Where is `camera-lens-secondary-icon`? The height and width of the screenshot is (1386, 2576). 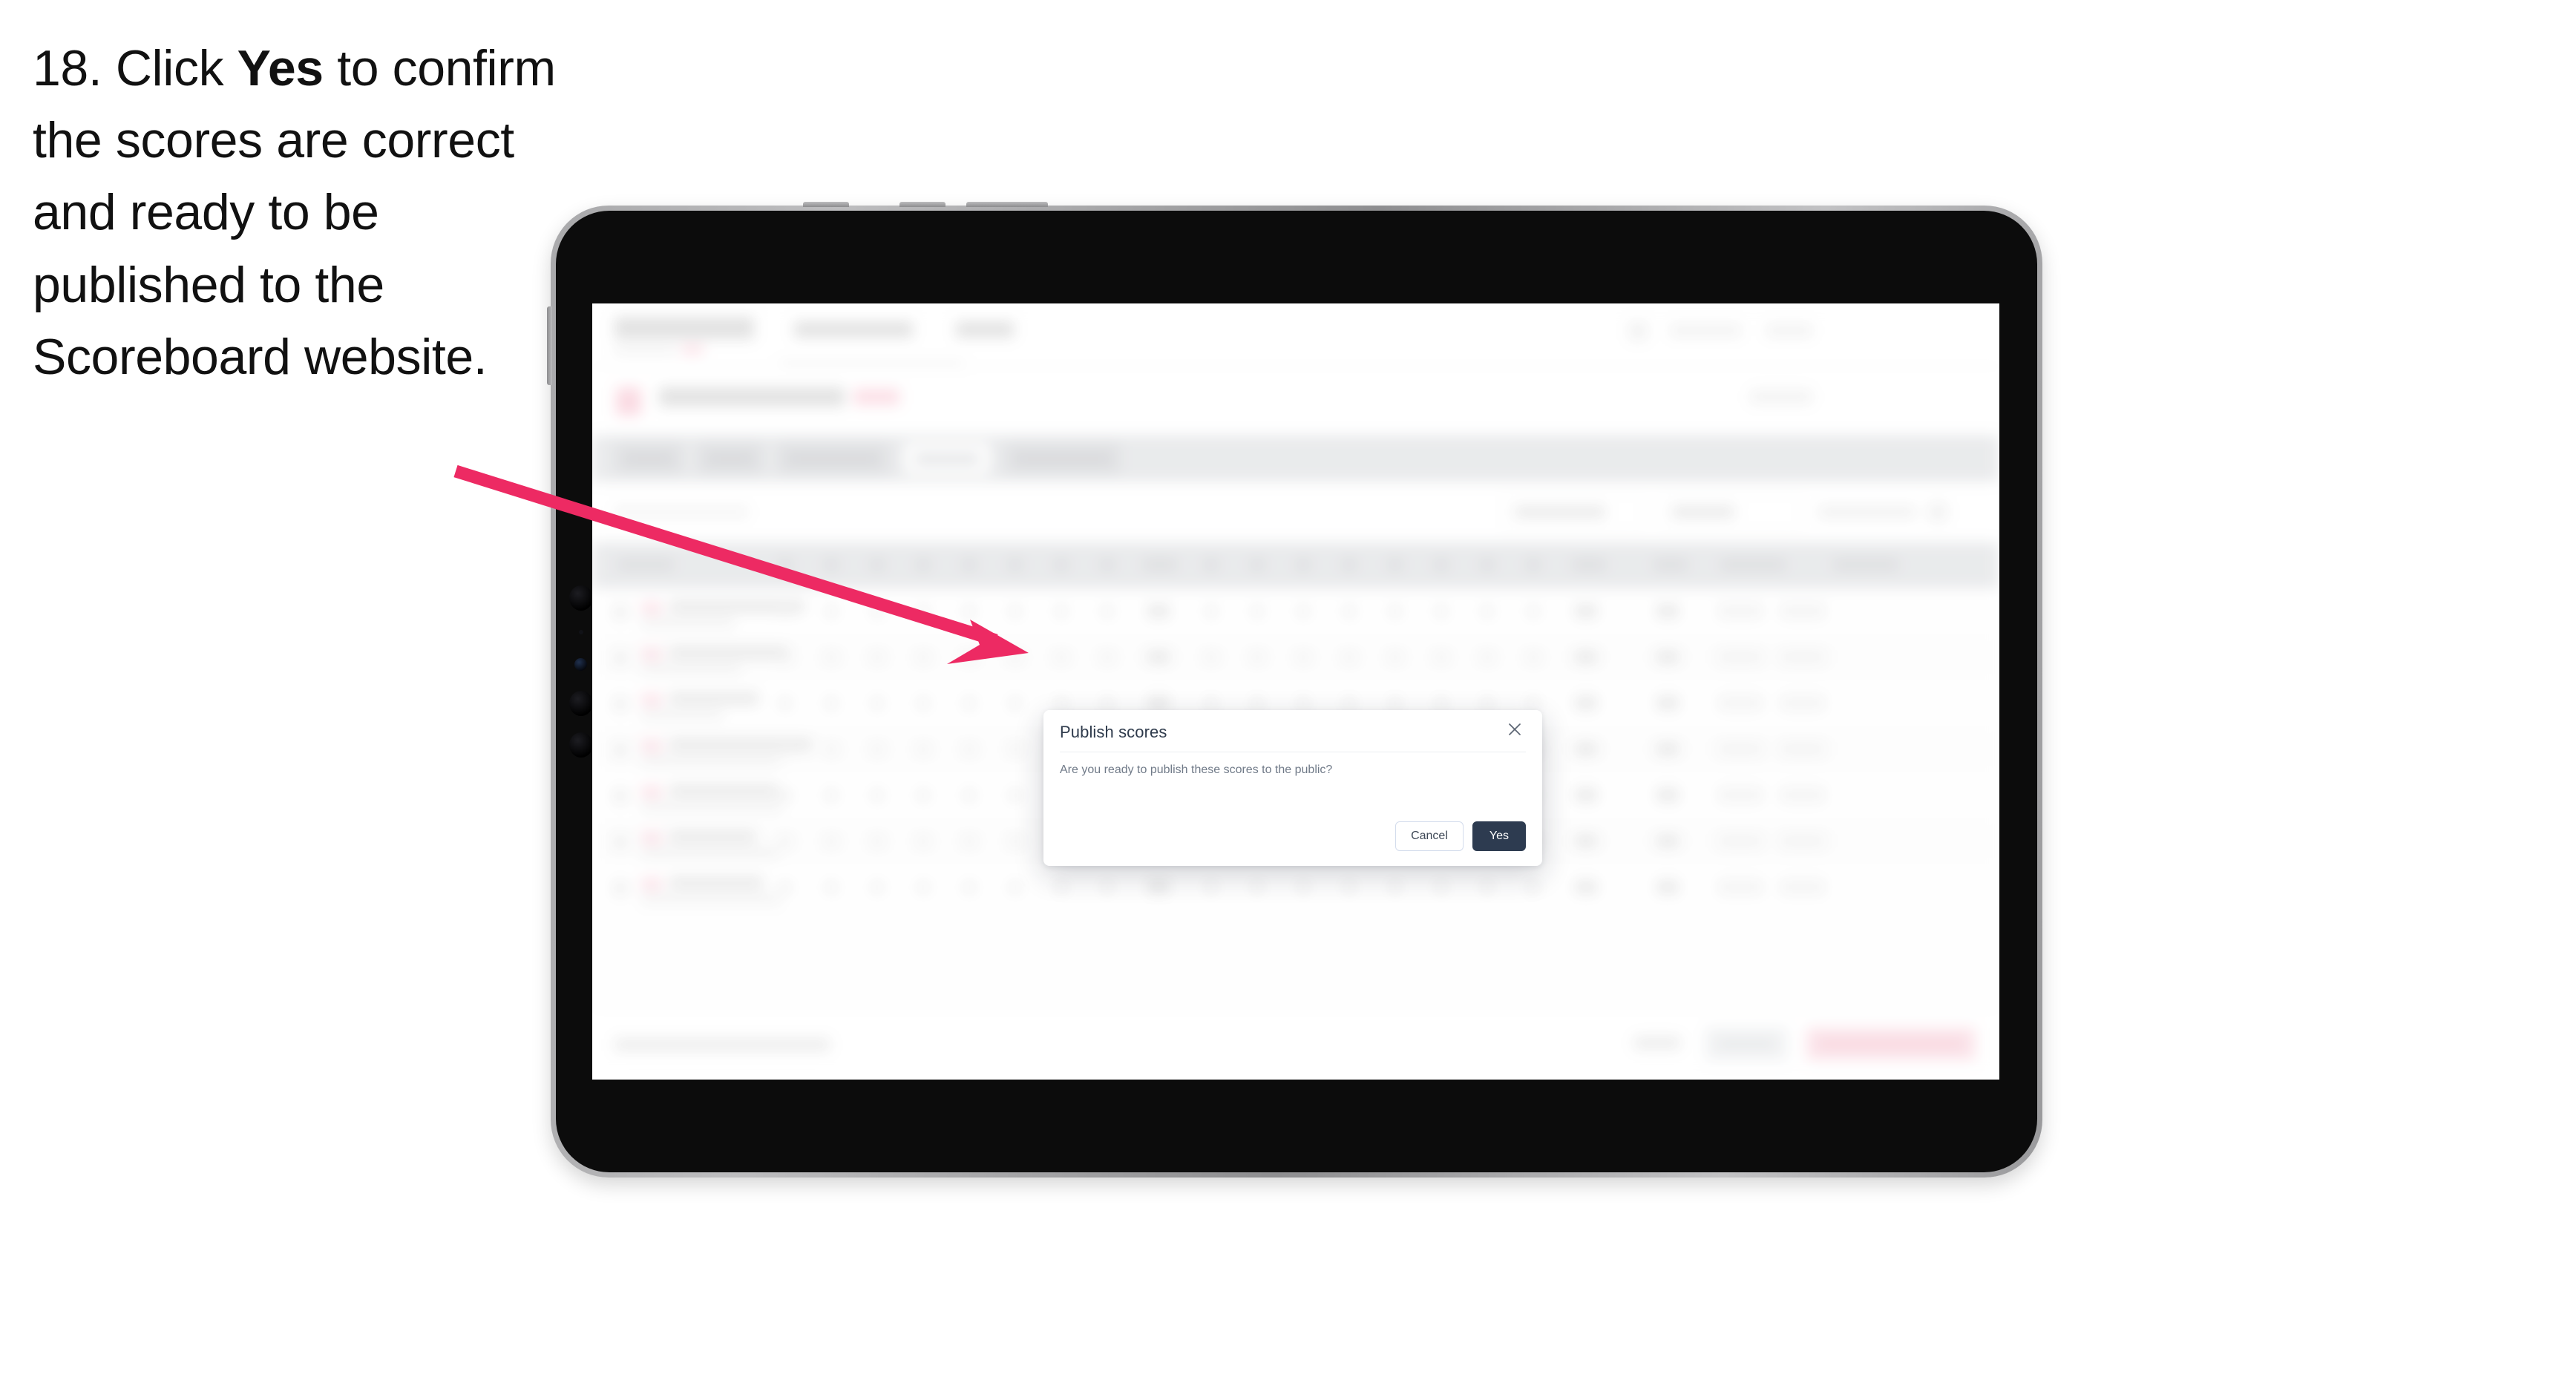 camera-lens-secondary-icon is located at coordinates (581, 703).